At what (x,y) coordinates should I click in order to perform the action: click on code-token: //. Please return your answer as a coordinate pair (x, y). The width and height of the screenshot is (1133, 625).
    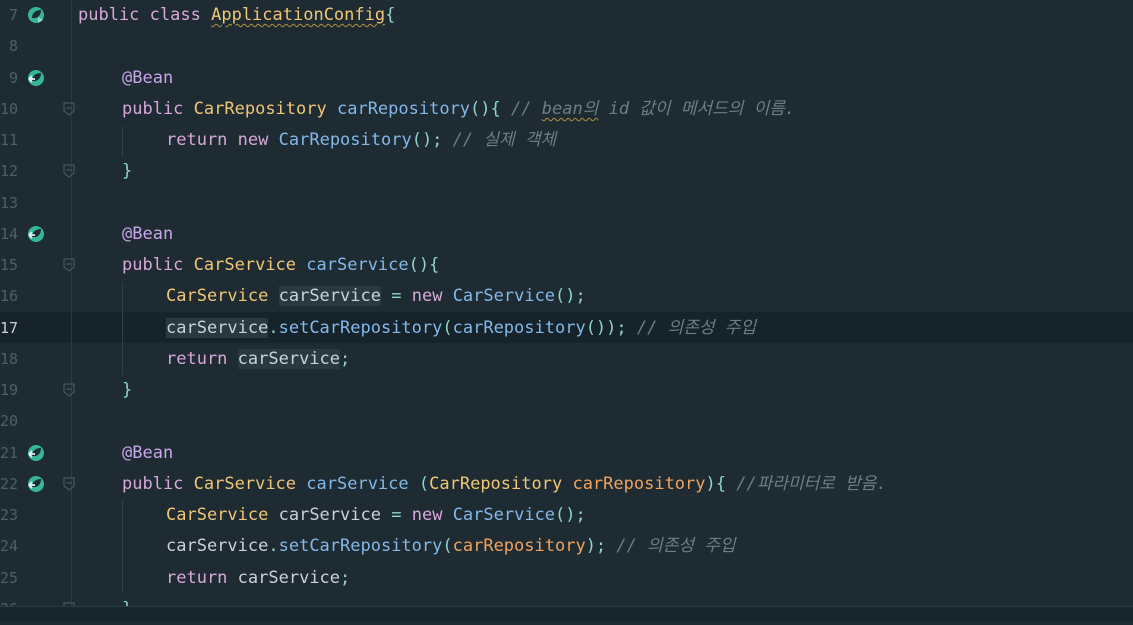
    Looking at the image, I should click on (526, 108).